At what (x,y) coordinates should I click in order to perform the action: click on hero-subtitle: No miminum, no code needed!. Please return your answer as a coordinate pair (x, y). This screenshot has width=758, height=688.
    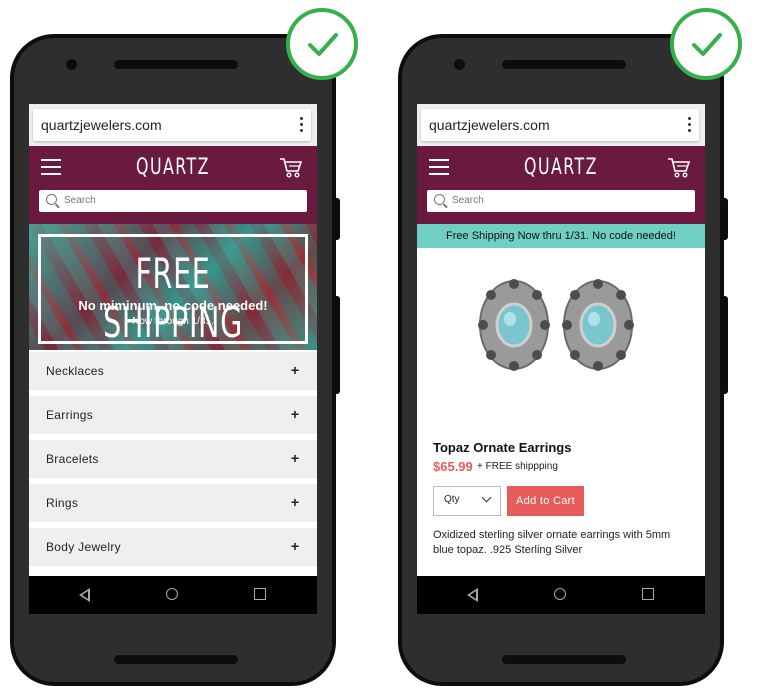
    Looking at the image, I should click on (173, 305).